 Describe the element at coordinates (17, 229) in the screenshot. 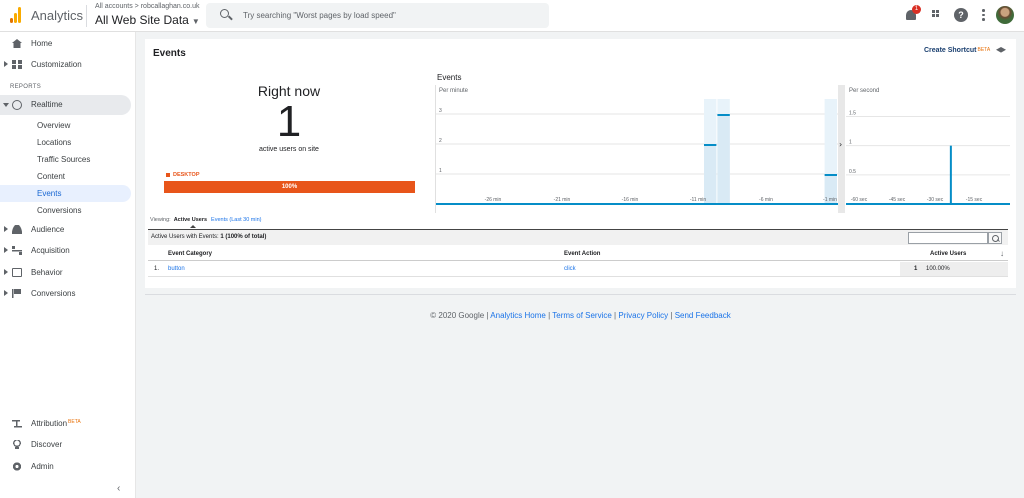

I see `person-icon` at that location.